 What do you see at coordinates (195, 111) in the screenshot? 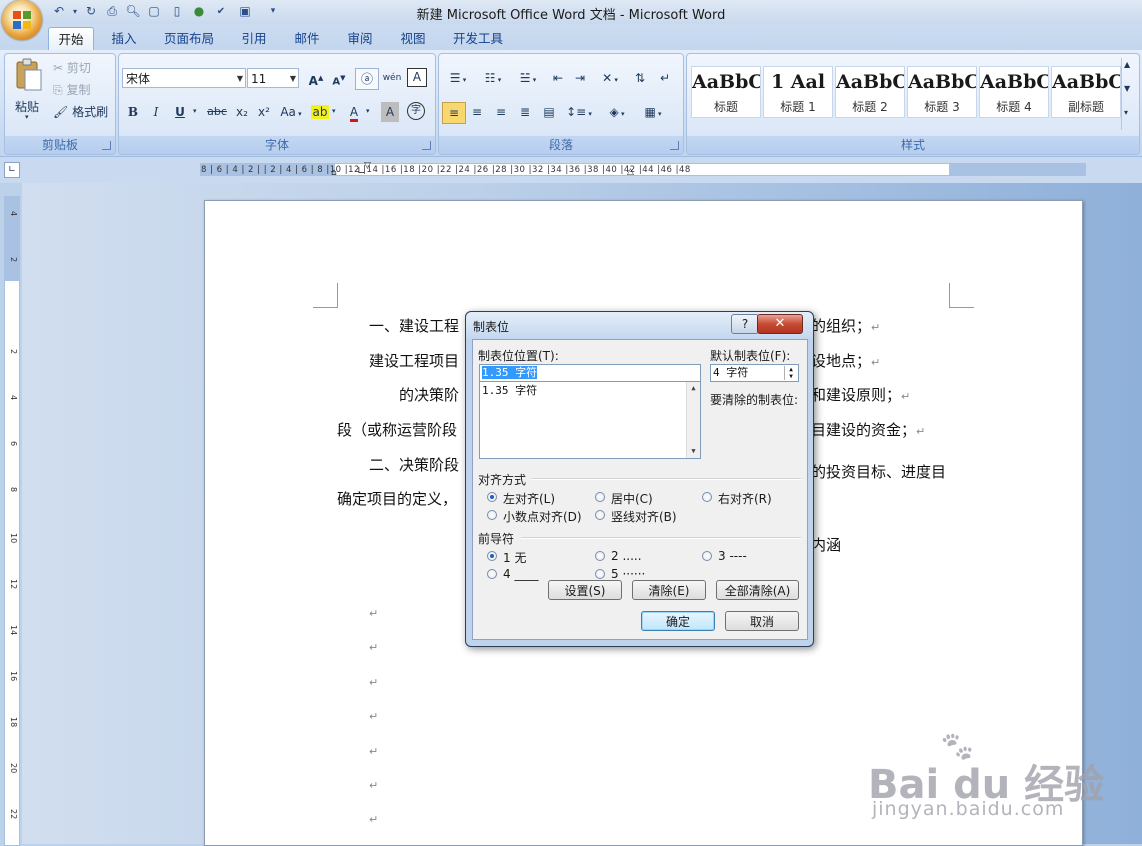
I see `underline-dropdown-icon: ▾` at bounding box center [195, 111].